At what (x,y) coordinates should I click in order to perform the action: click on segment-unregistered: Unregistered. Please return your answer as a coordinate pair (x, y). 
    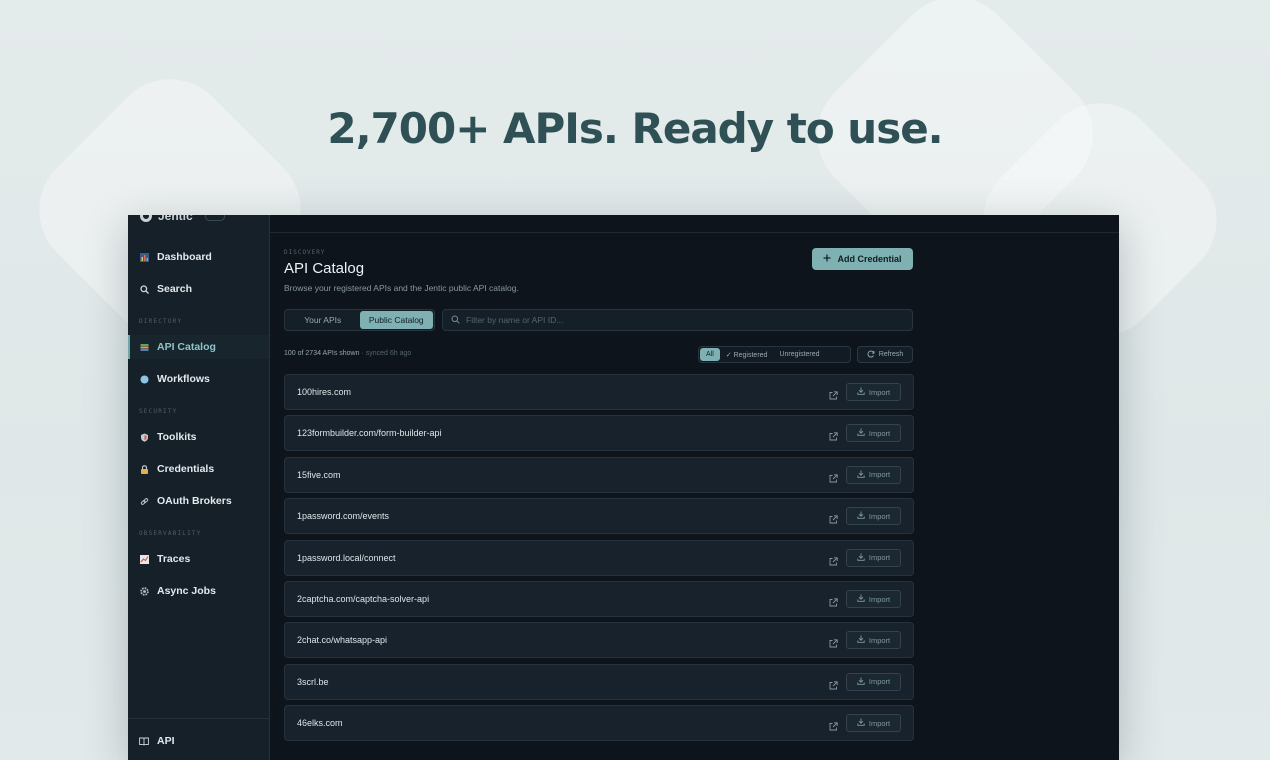
    Looking at the image, I should click on (799, 354).